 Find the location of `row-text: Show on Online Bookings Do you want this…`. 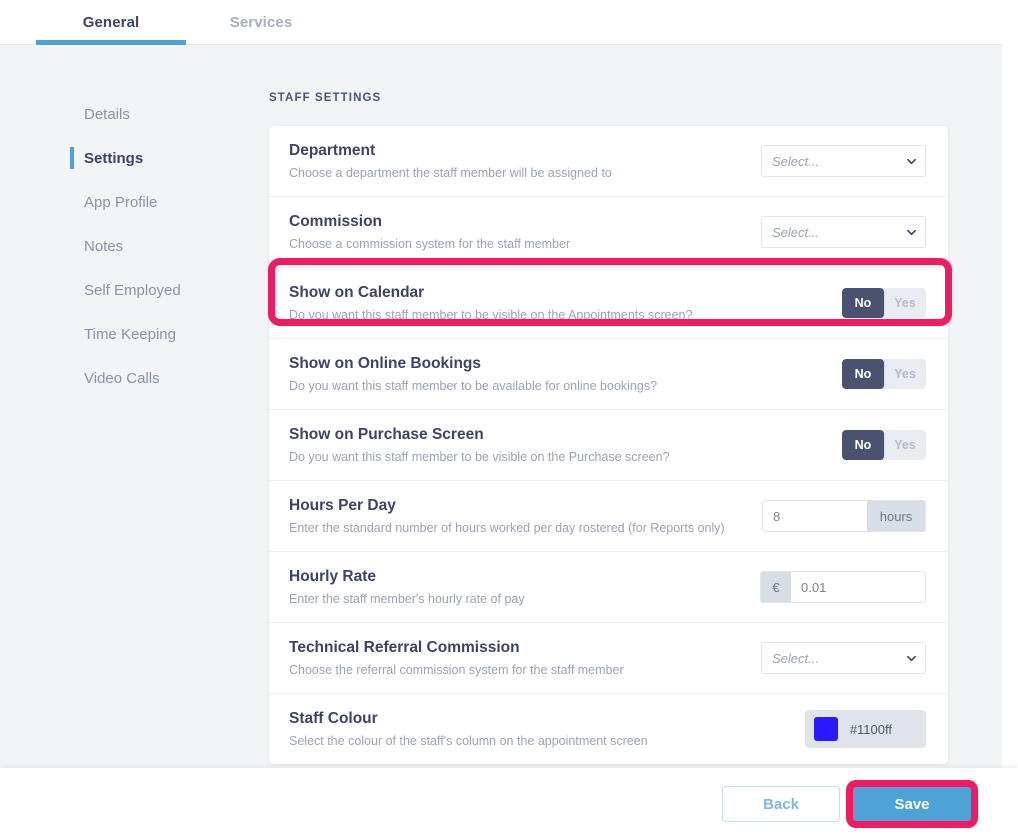

row-text: Show on Online Bookings Do you want this… is located at coordinates (517, 374).